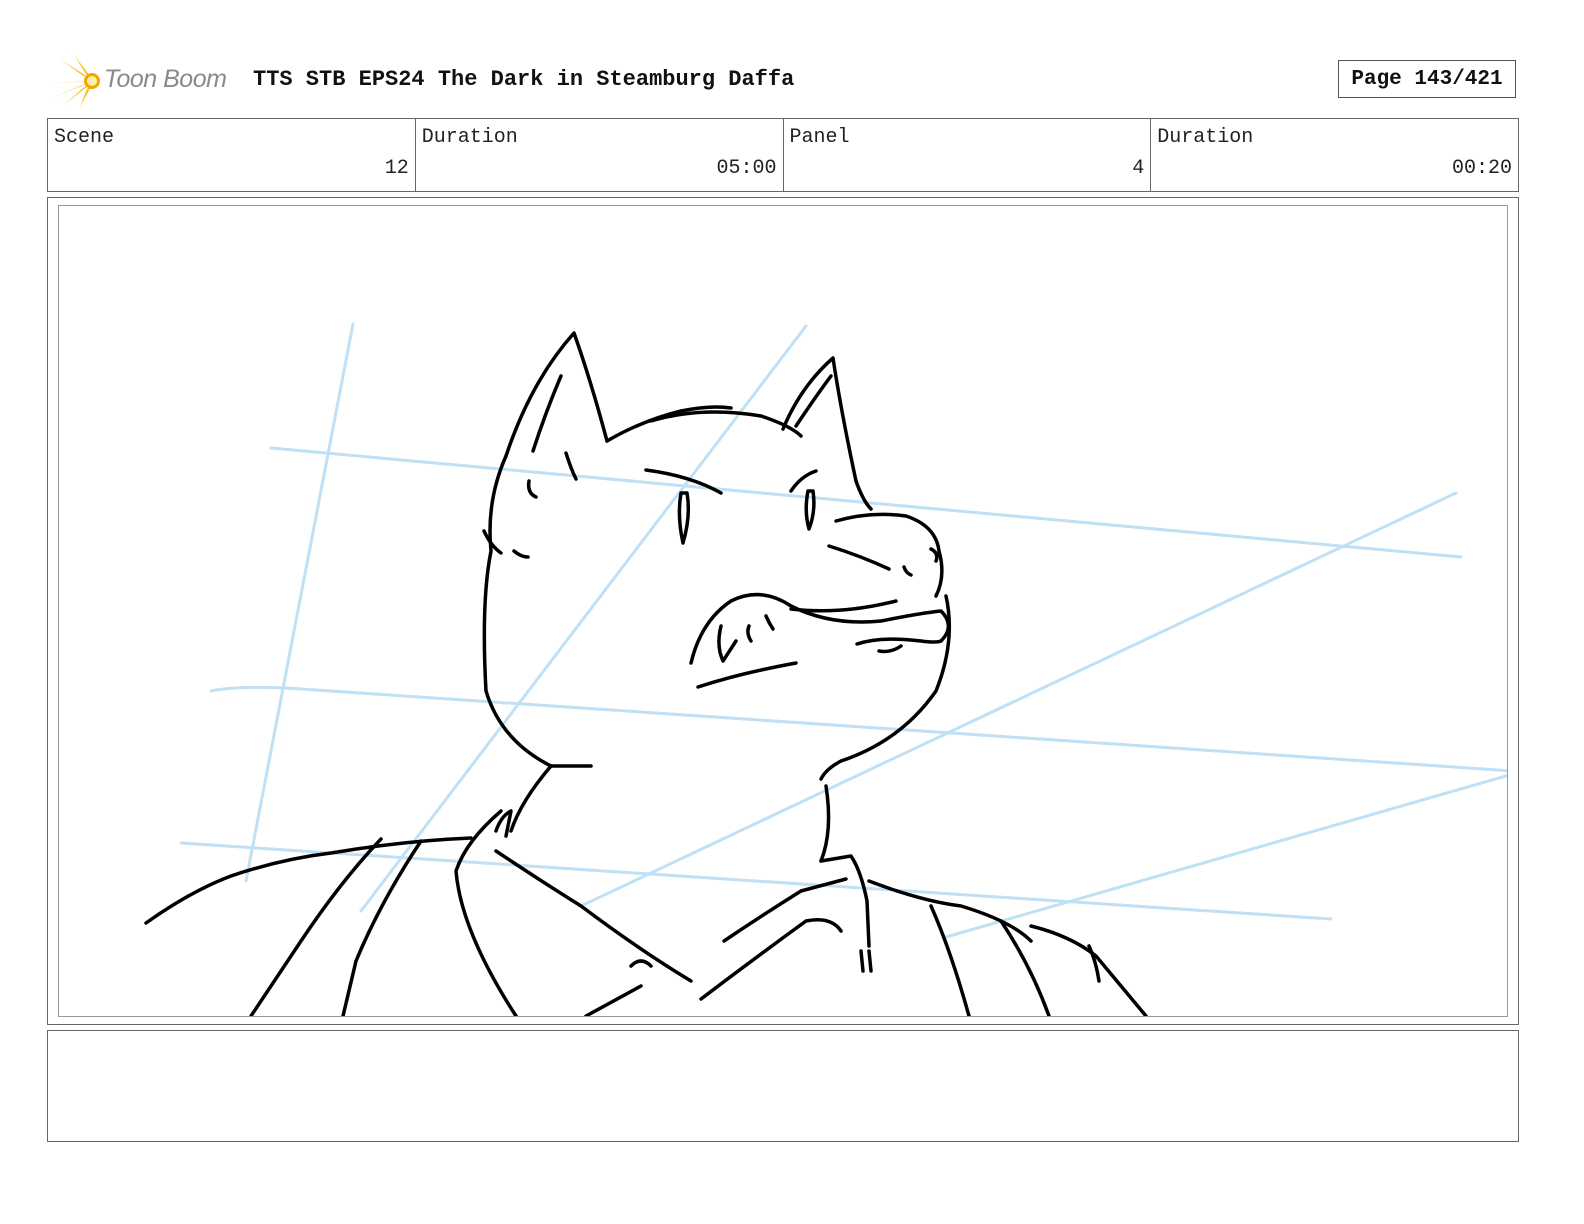  I want to click on panel-duration-value: 00:20, so click(1481, 168).